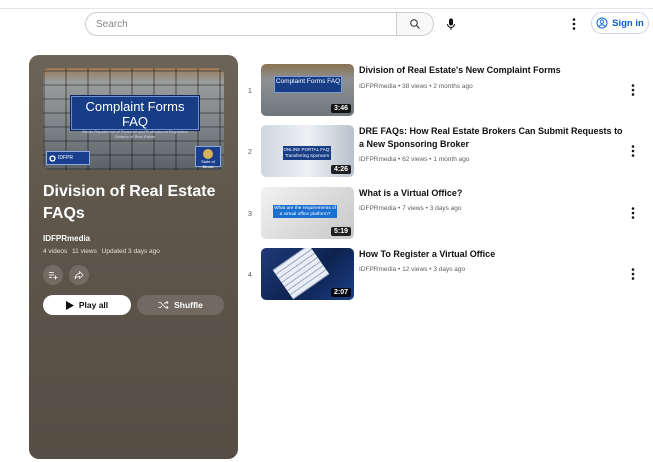  I want to click on idfpr-logo-text: IDFPR, so click(65, 158).